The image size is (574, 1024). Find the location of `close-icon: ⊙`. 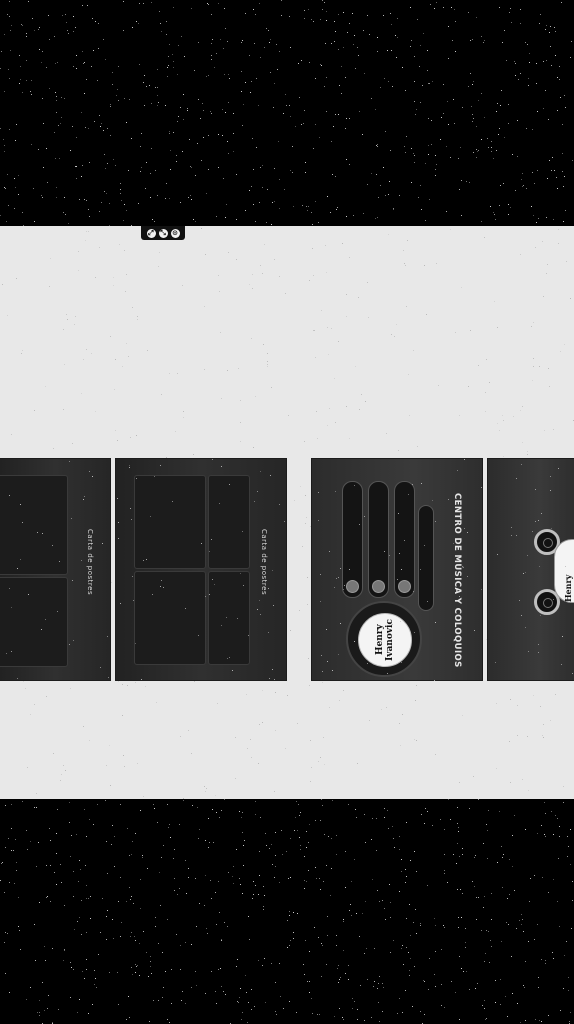

close-icon: ⊙ is located at coordinates (175, 233).